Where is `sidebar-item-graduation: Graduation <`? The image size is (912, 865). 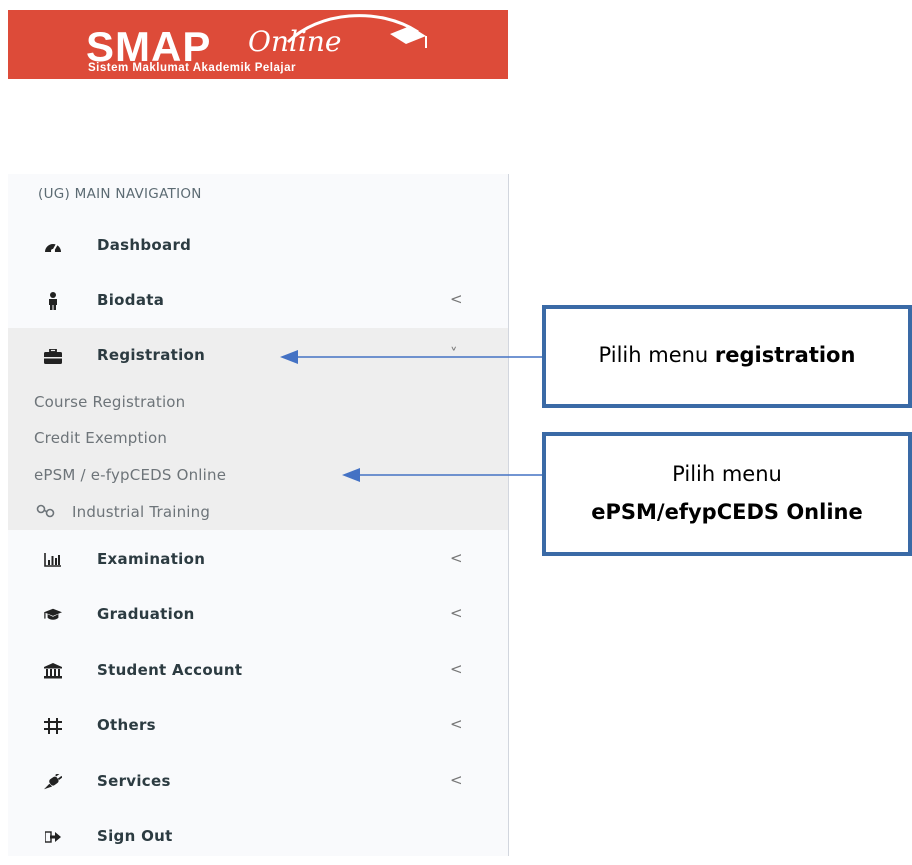
sidebar-item-graduation: Graduation < is located at coordinates (258, 615).